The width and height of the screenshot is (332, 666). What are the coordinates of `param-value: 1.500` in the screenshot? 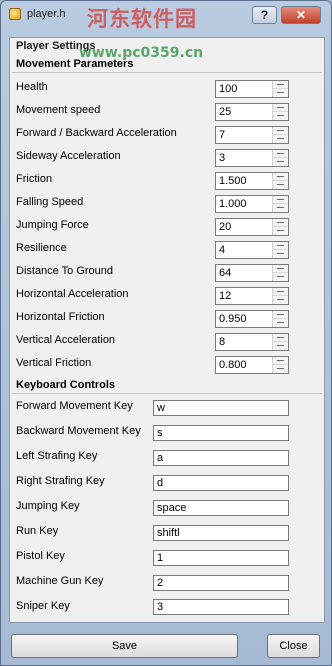 It's located at (233, 181).